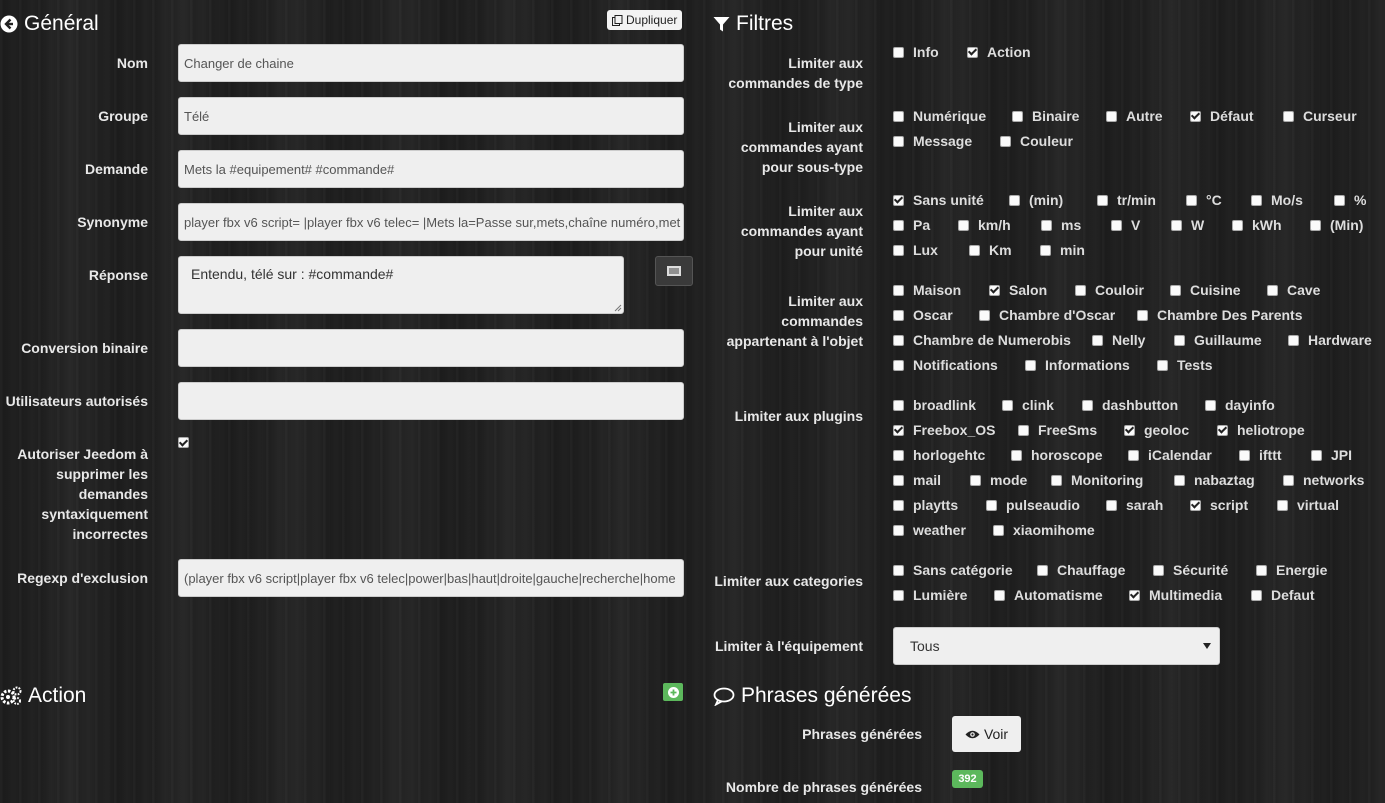 This screenshot has width=1385, height=803. What do you see at coordinates (1077, 365) in the screenshot?
I see `filter-checkbox-objet: Informations` at bounding box center [1077, 365].